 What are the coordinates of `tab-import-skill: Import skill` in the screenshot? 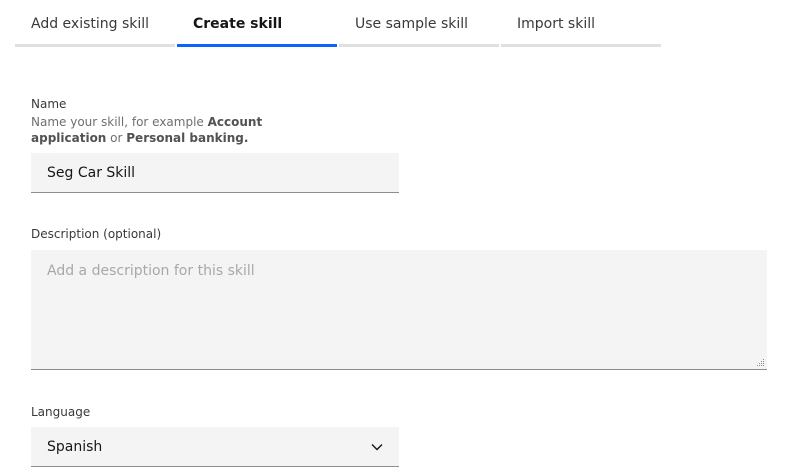 It's located at (581, 23).